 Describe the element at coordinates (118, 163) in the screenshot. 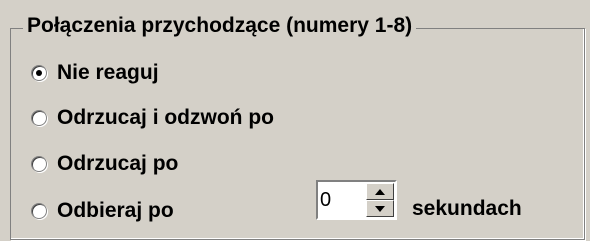

I see `radio-option-label: Odrzucaj po` at that location.